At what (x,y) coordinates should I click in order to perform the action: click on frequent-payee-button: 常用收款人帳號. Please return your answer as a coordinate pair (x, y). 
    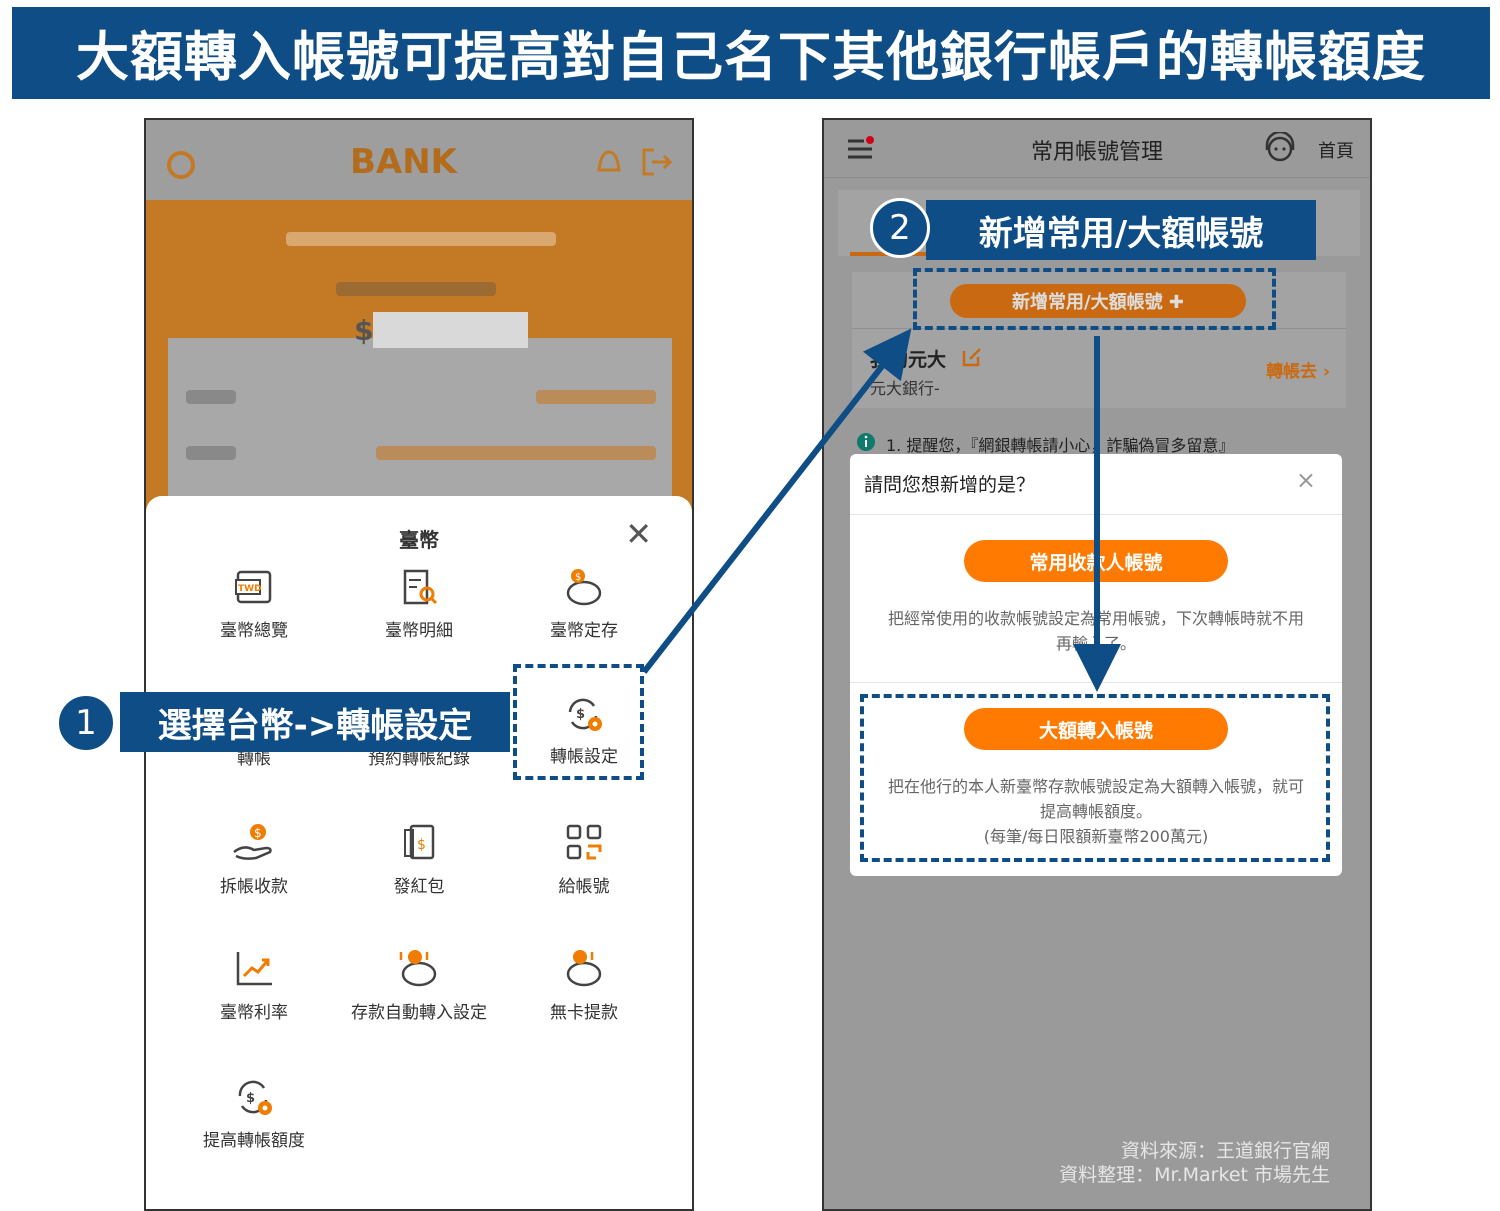
    Looking at the image, I should click on (1096, 561).